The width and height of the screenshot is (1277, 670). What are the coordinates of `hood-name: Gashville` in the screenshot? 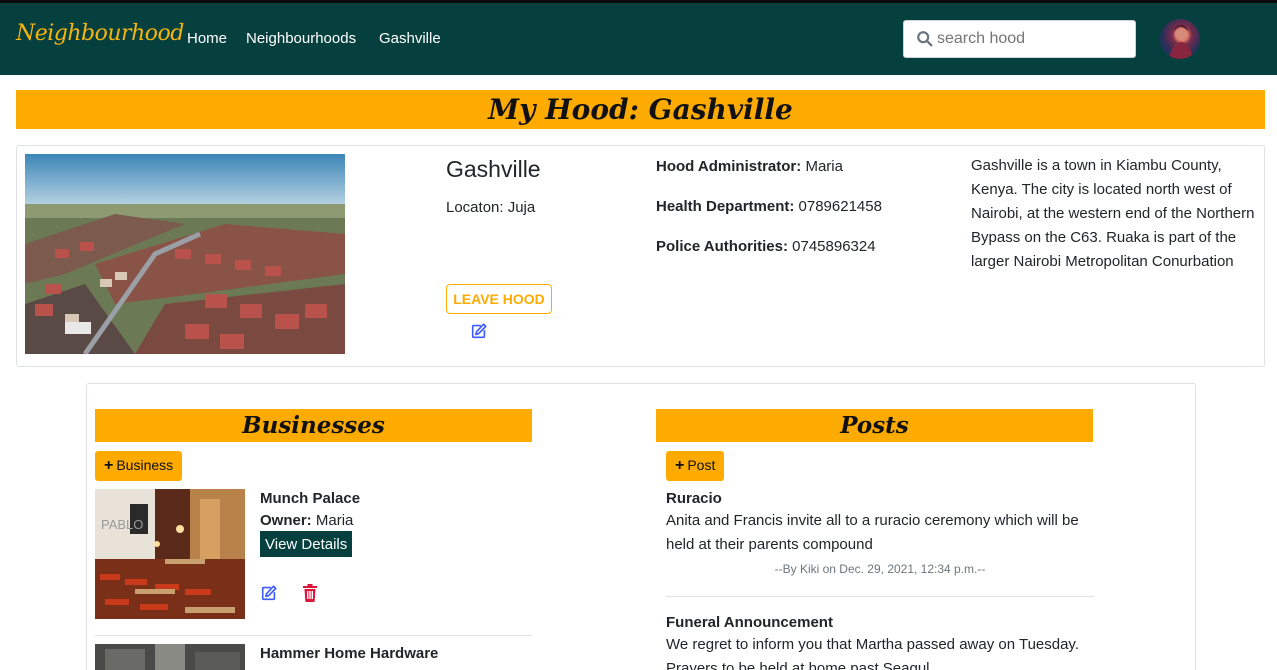 It's located at (493, 169).